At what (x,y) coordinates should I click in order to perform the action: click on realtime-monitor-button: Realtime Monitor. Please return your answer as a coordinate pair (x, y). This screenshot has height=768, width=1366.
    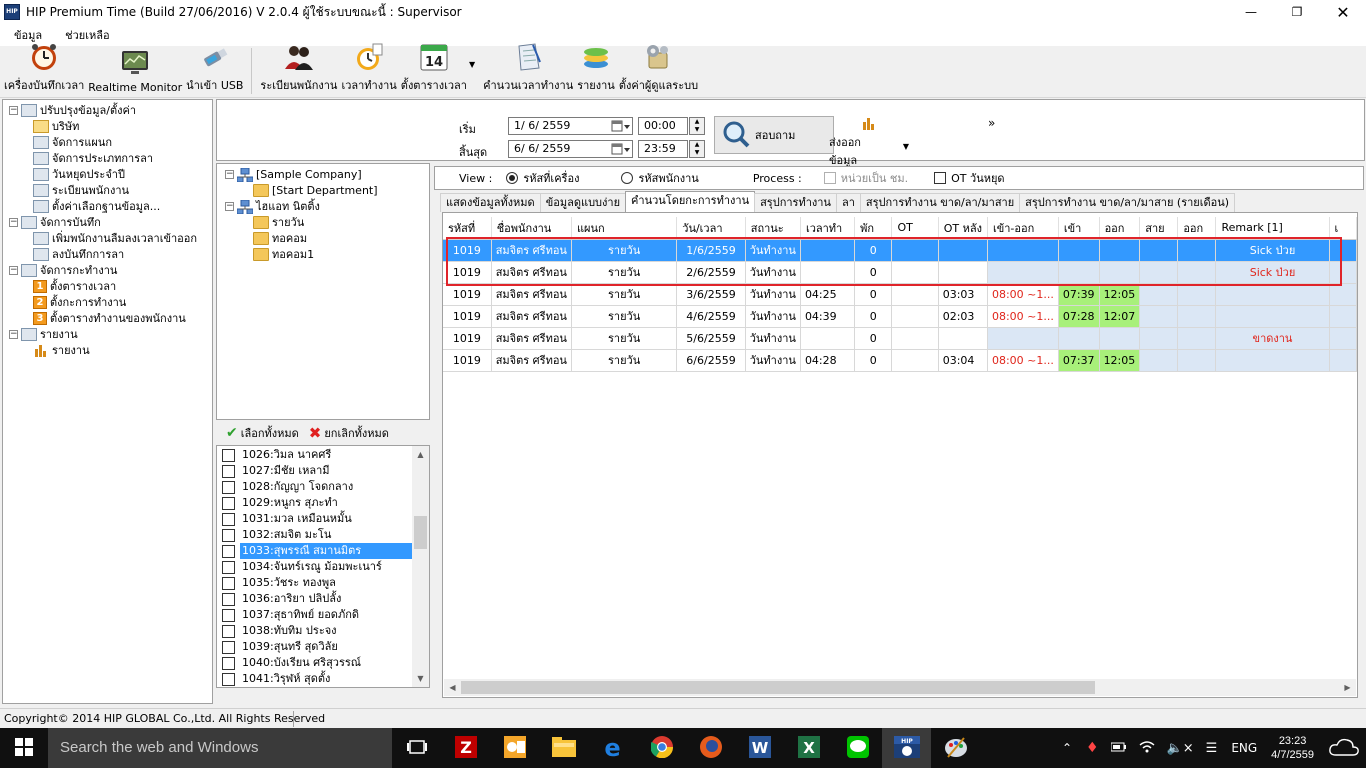
    Looking at the image, I should click on (135, 71).